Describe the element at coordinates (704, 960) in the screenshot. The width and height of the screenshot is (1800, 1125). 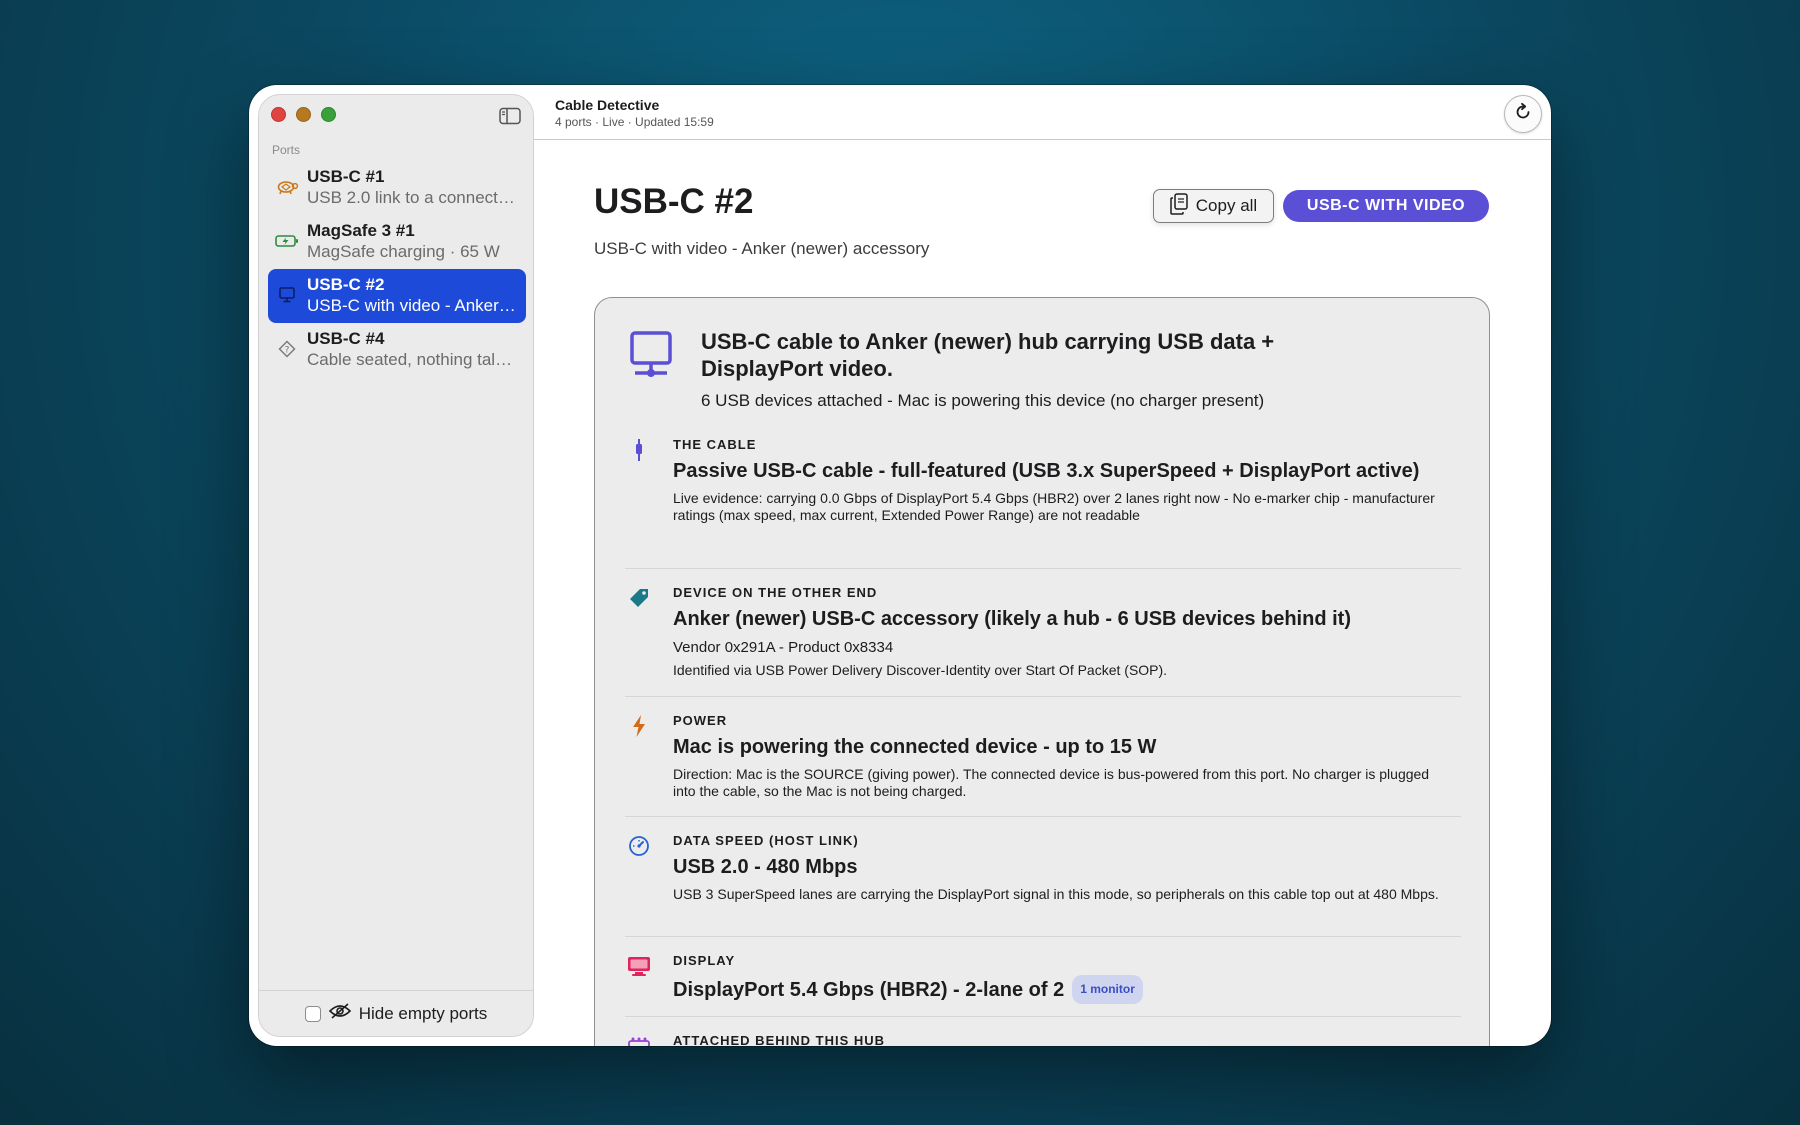
I see `section-label: DISPLAY` at that location.